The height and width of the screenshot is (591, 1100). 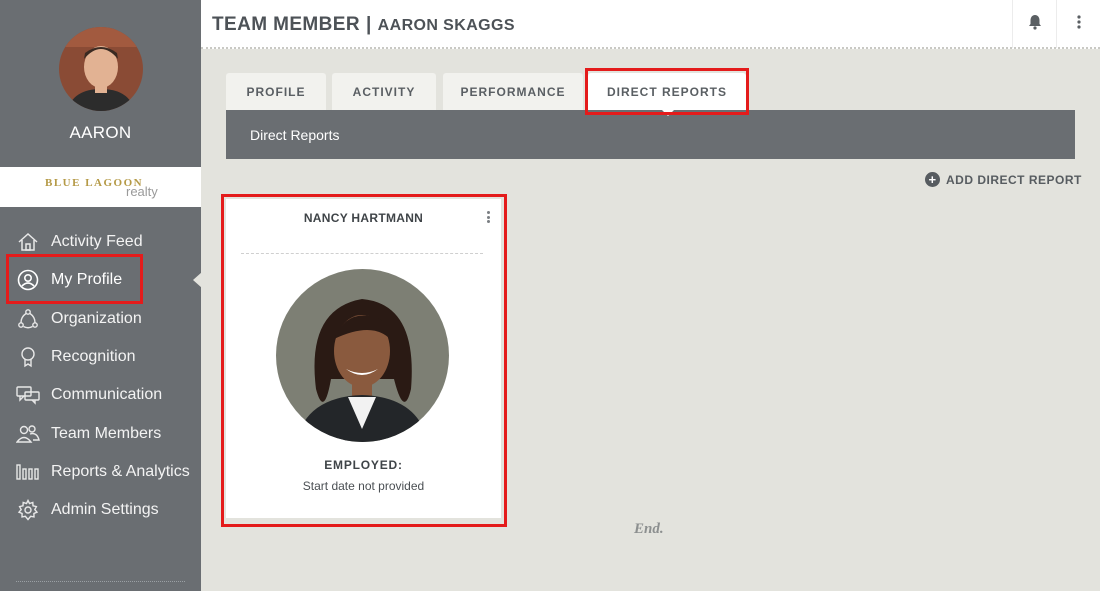 What do you see at coordinates (28, 242) in the screenshot?
I see `home-icon` at bounding box center [28, 242].